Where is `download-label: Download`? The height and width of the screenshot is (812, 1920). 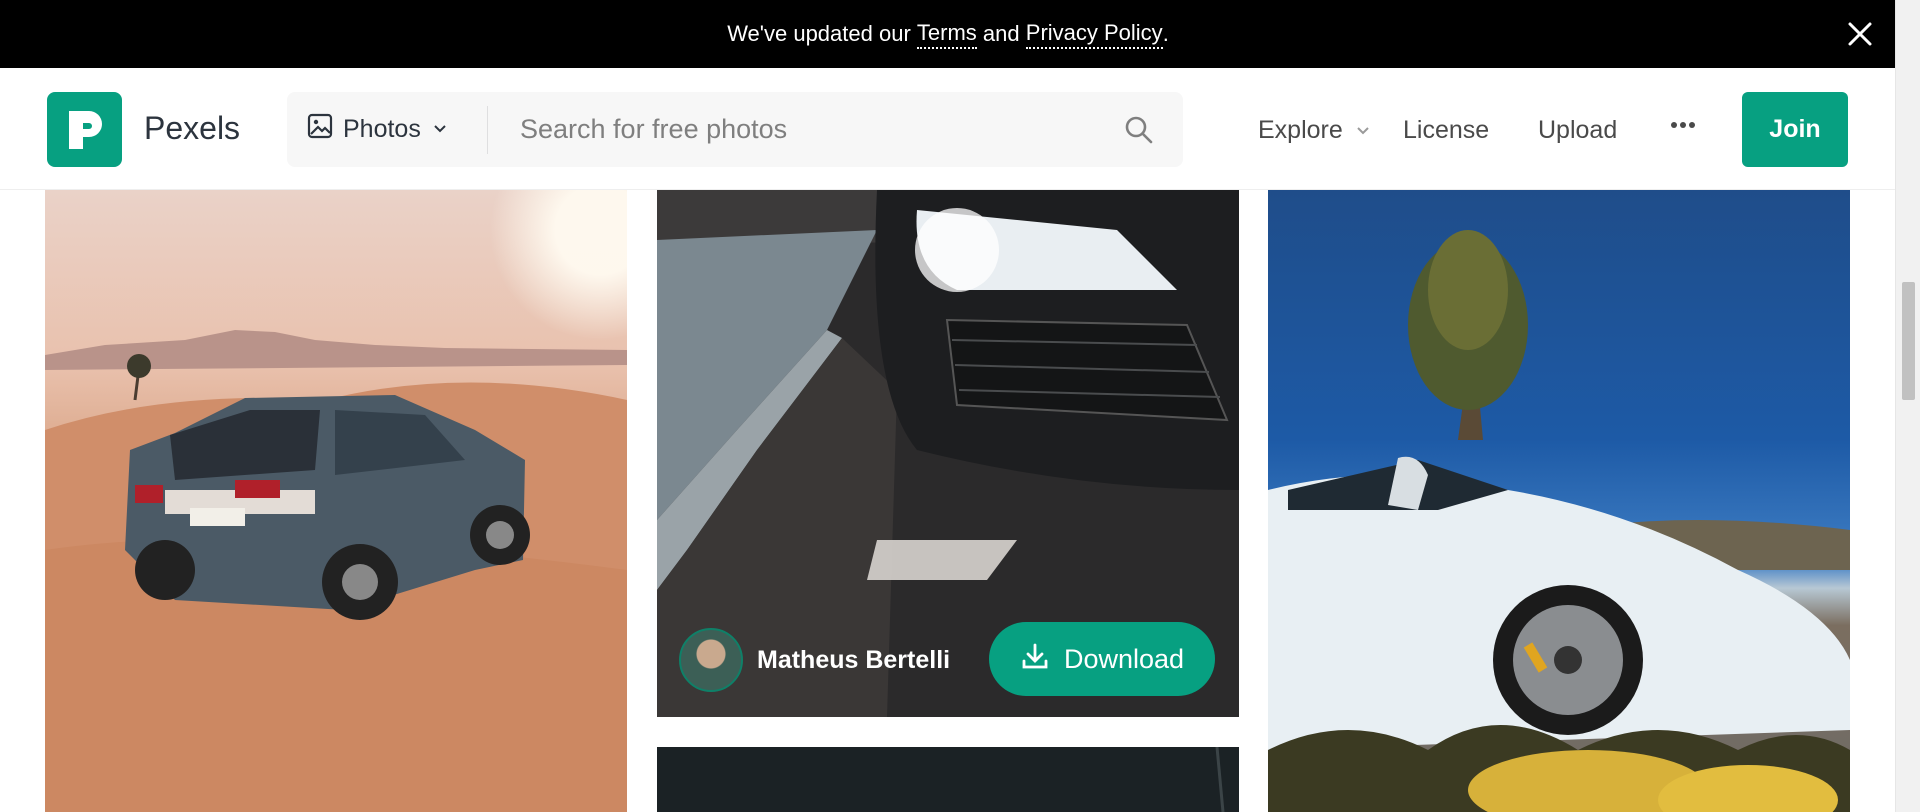
download-label: Download is located at coordinates (1124, 658).